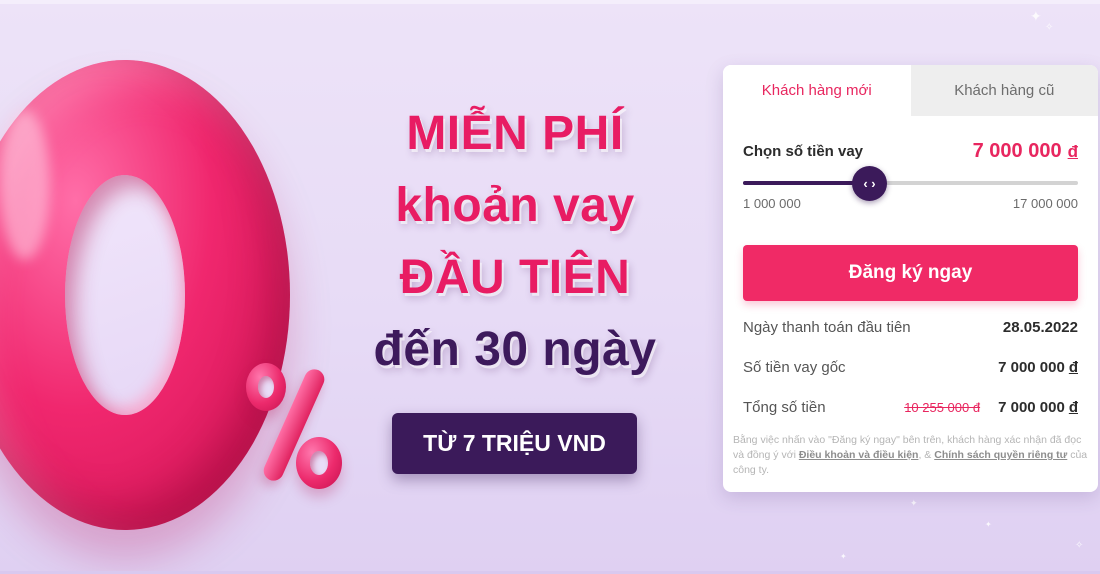 The height and width of the screenshot is (574, 1100). I want to click on loan-amount-row: Chọn số tiền vay 7 000 000 đ, so click(910, 151).